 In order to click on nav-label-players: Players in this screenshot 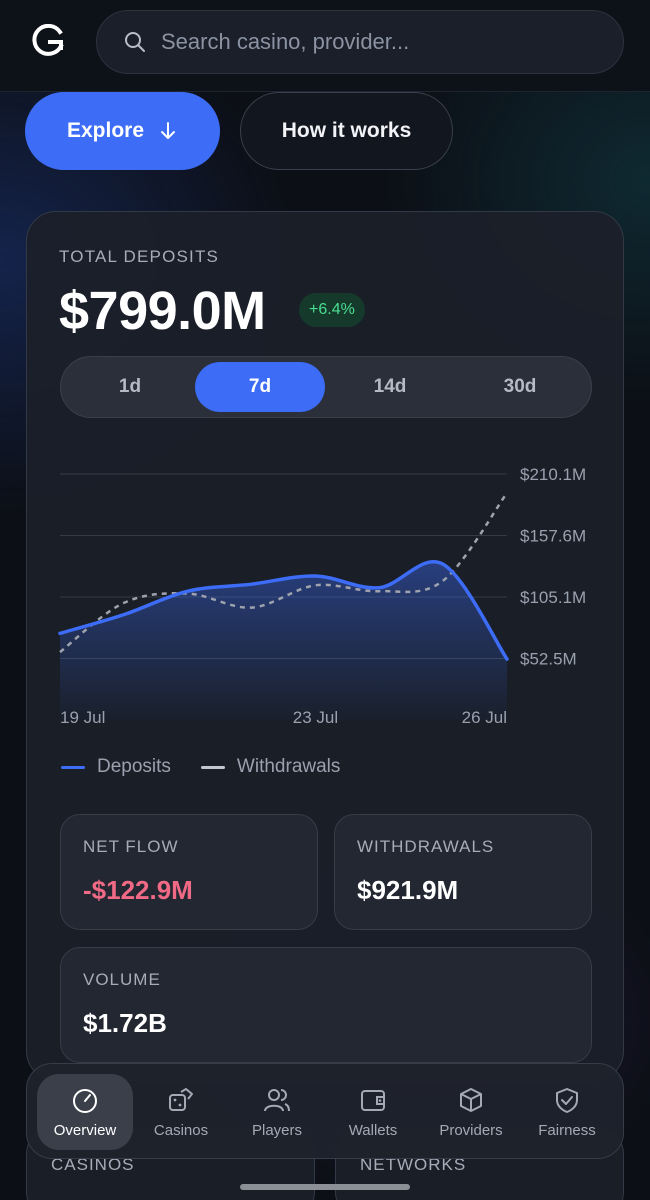, I will do `click(277, 1130)`.